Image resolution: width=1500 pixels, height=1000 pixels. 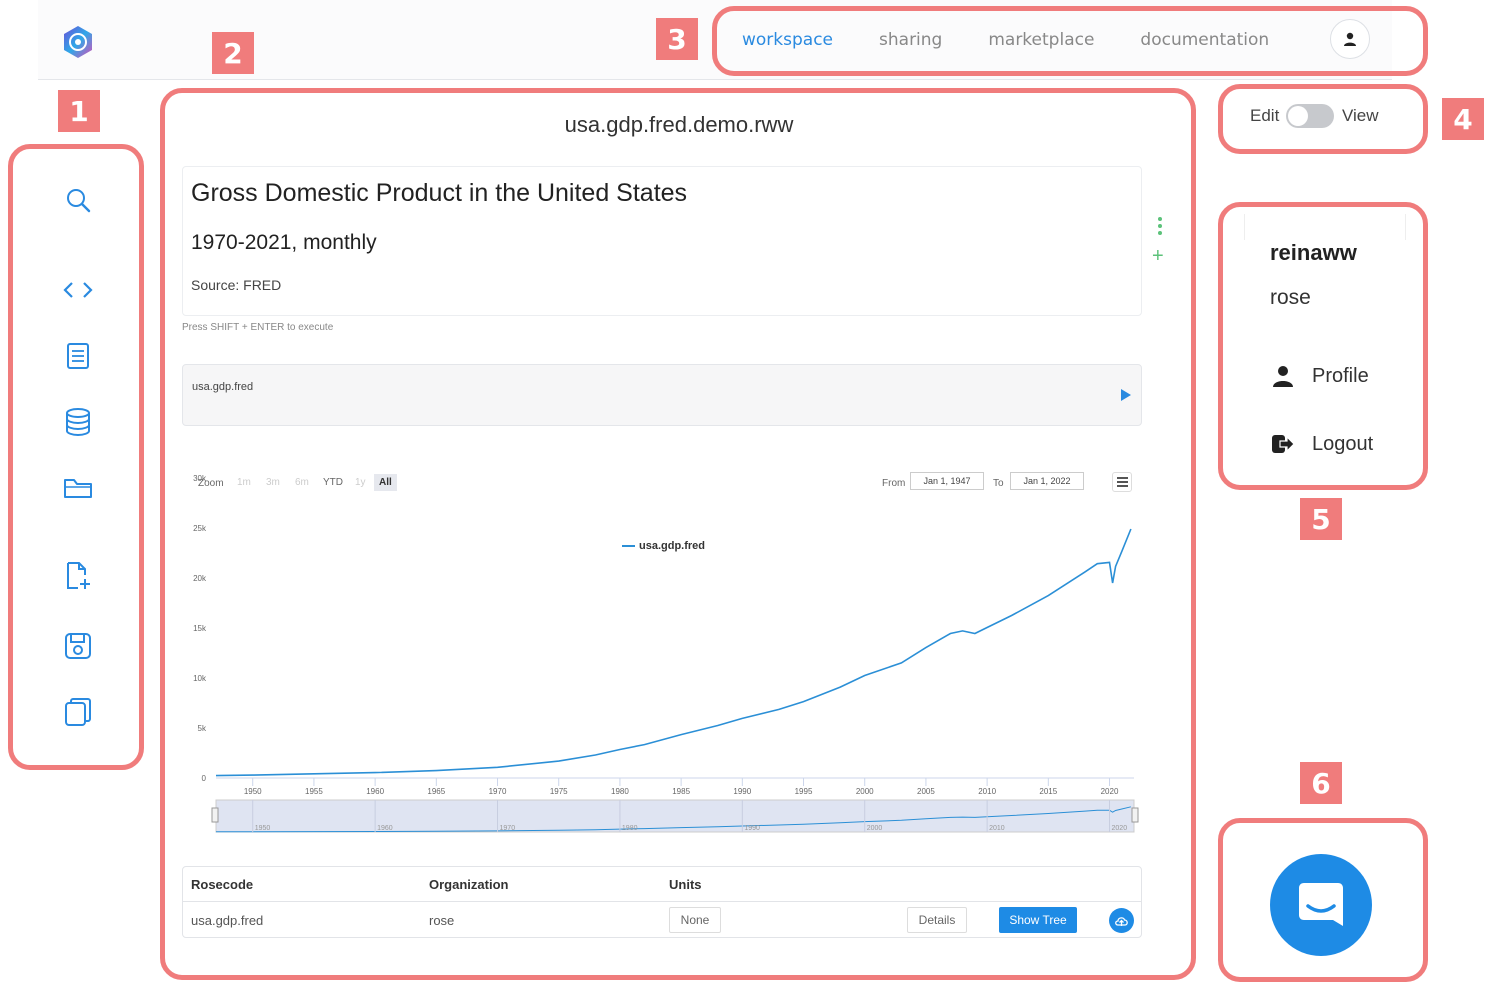 What do you see at coordinates (1463, 119) in the screenshot?
I see `annotation-4: 4` at bounding box center [1463, 119].